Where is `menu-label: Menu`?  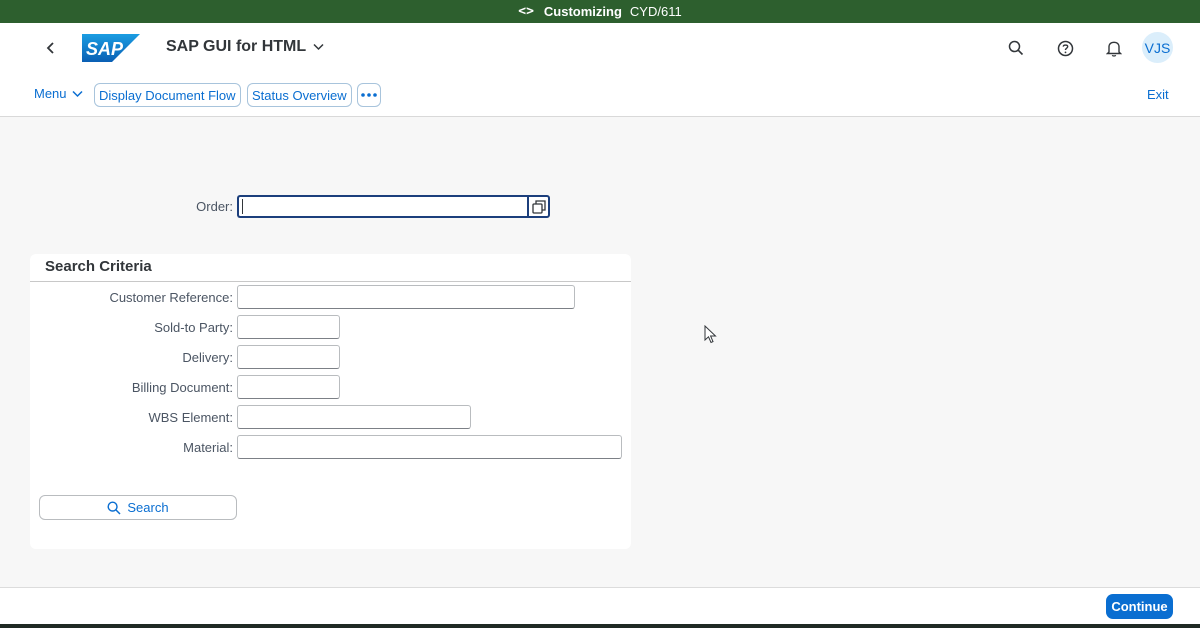
menu-label: Menu is located at coordinates (50, 93).